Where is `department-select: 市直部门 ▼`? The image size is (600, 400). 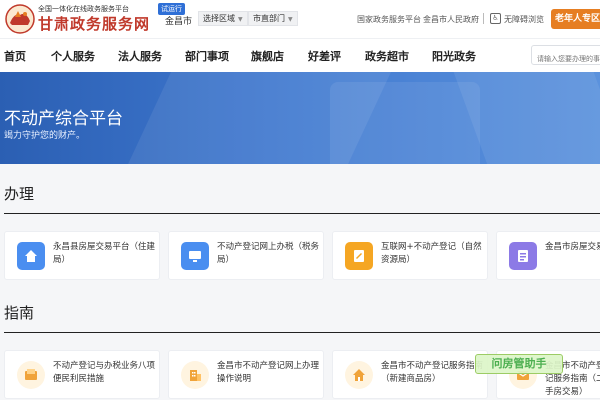 department-select: 市直部门 ▼ is located at coordinates (273, 18).